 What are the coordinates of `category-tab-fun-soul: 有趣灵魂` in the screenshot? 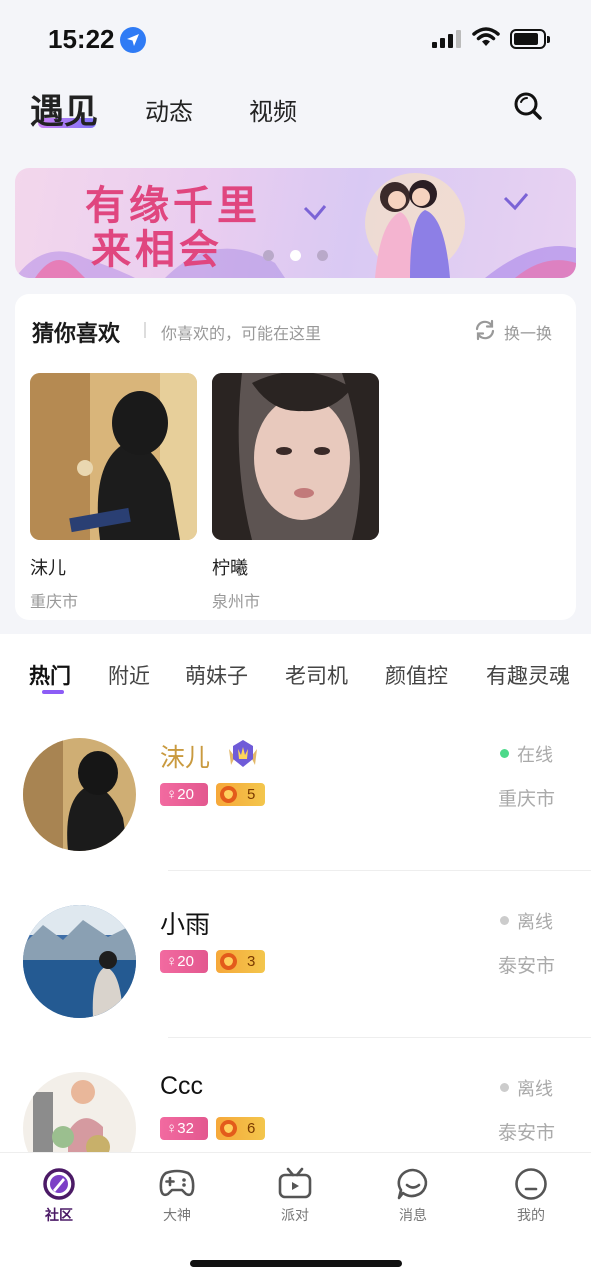 It's located at (528, 675).